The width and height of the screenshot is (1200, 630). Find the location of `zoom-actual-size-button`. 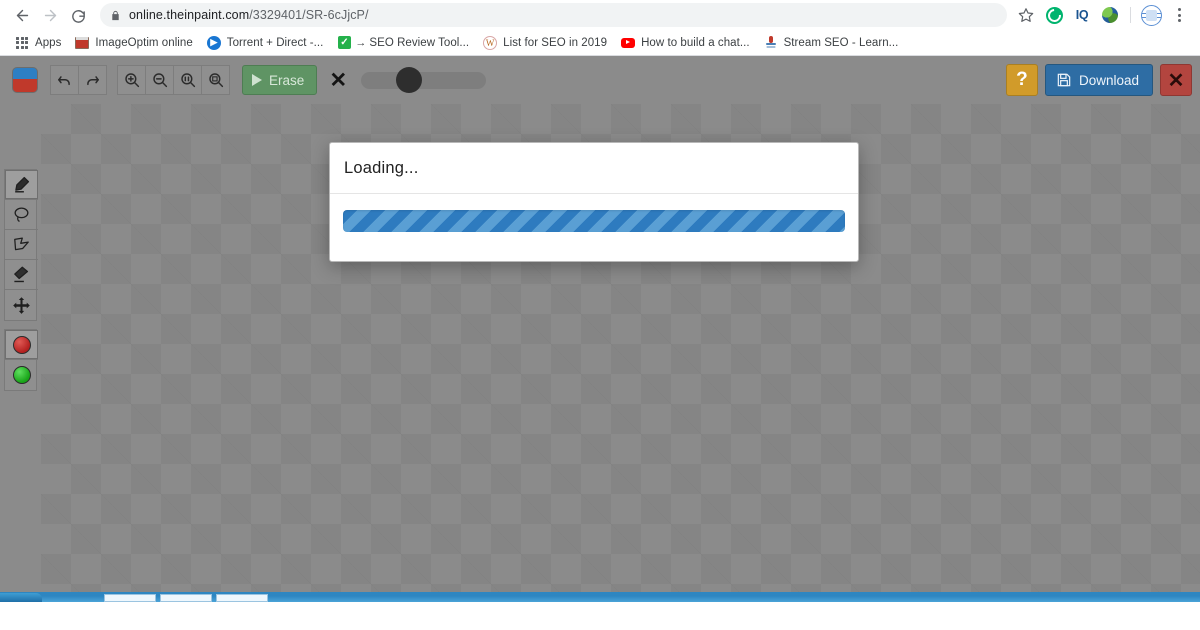

zoom-actual-size-button is located at coordinates (187, 80).